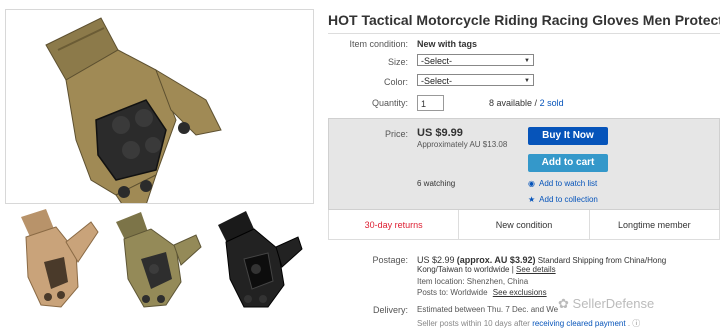 This screenshot has width=720, height=335. What do you see at coordinates (568, 199) in the screenshot?
I see `collection-label: Add to collection` at bounding box center [568, 199].